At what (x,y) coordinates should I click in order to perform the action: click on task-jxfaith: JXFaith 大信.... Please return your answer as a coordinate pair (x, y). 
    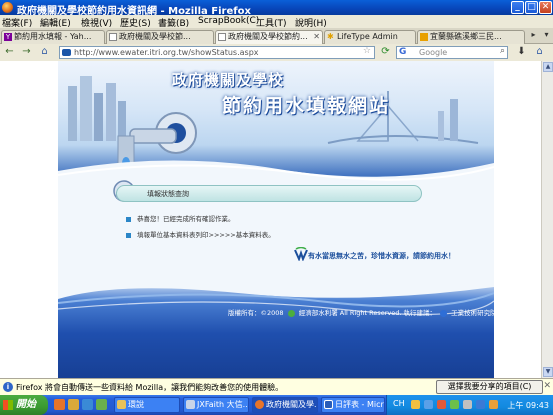
    Looking at the image, I should click on (216, 405).